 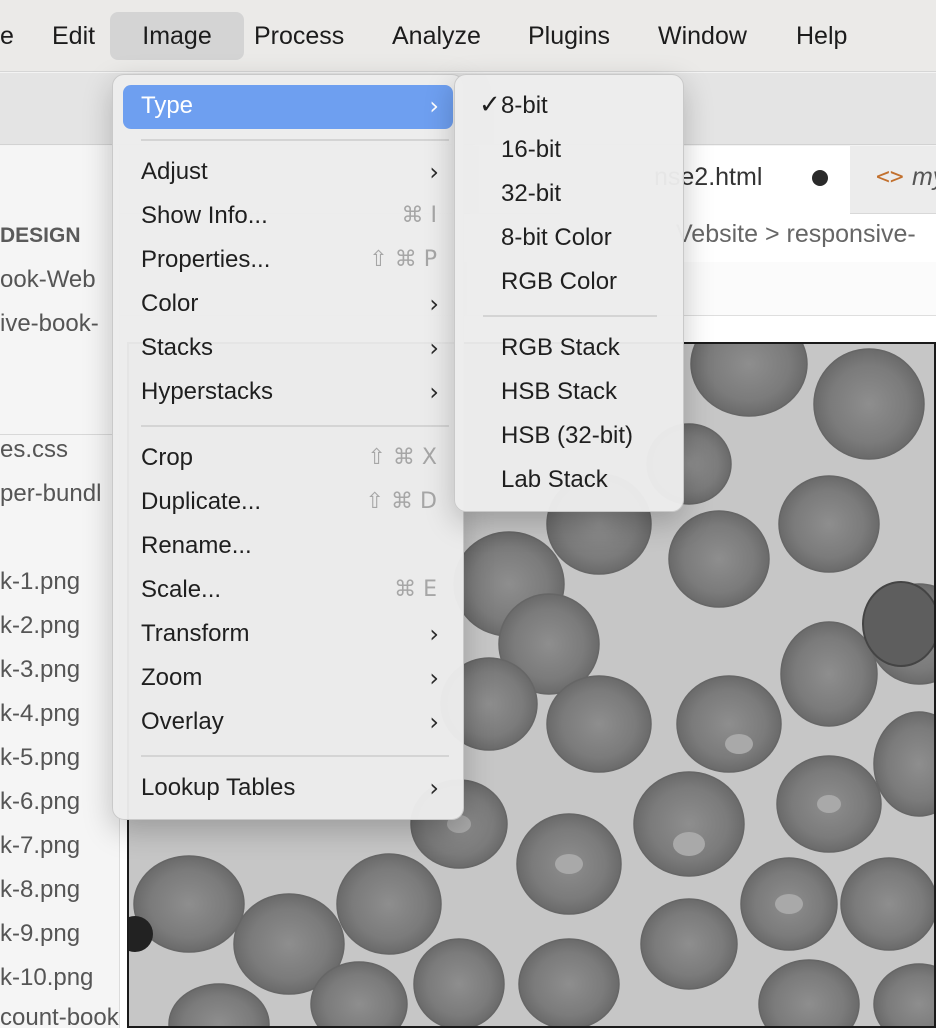 What do you see at coordinates (177, 347) in the screenshot?
I see `menu-item-label: Stacks` at bounding box center [177, 347].